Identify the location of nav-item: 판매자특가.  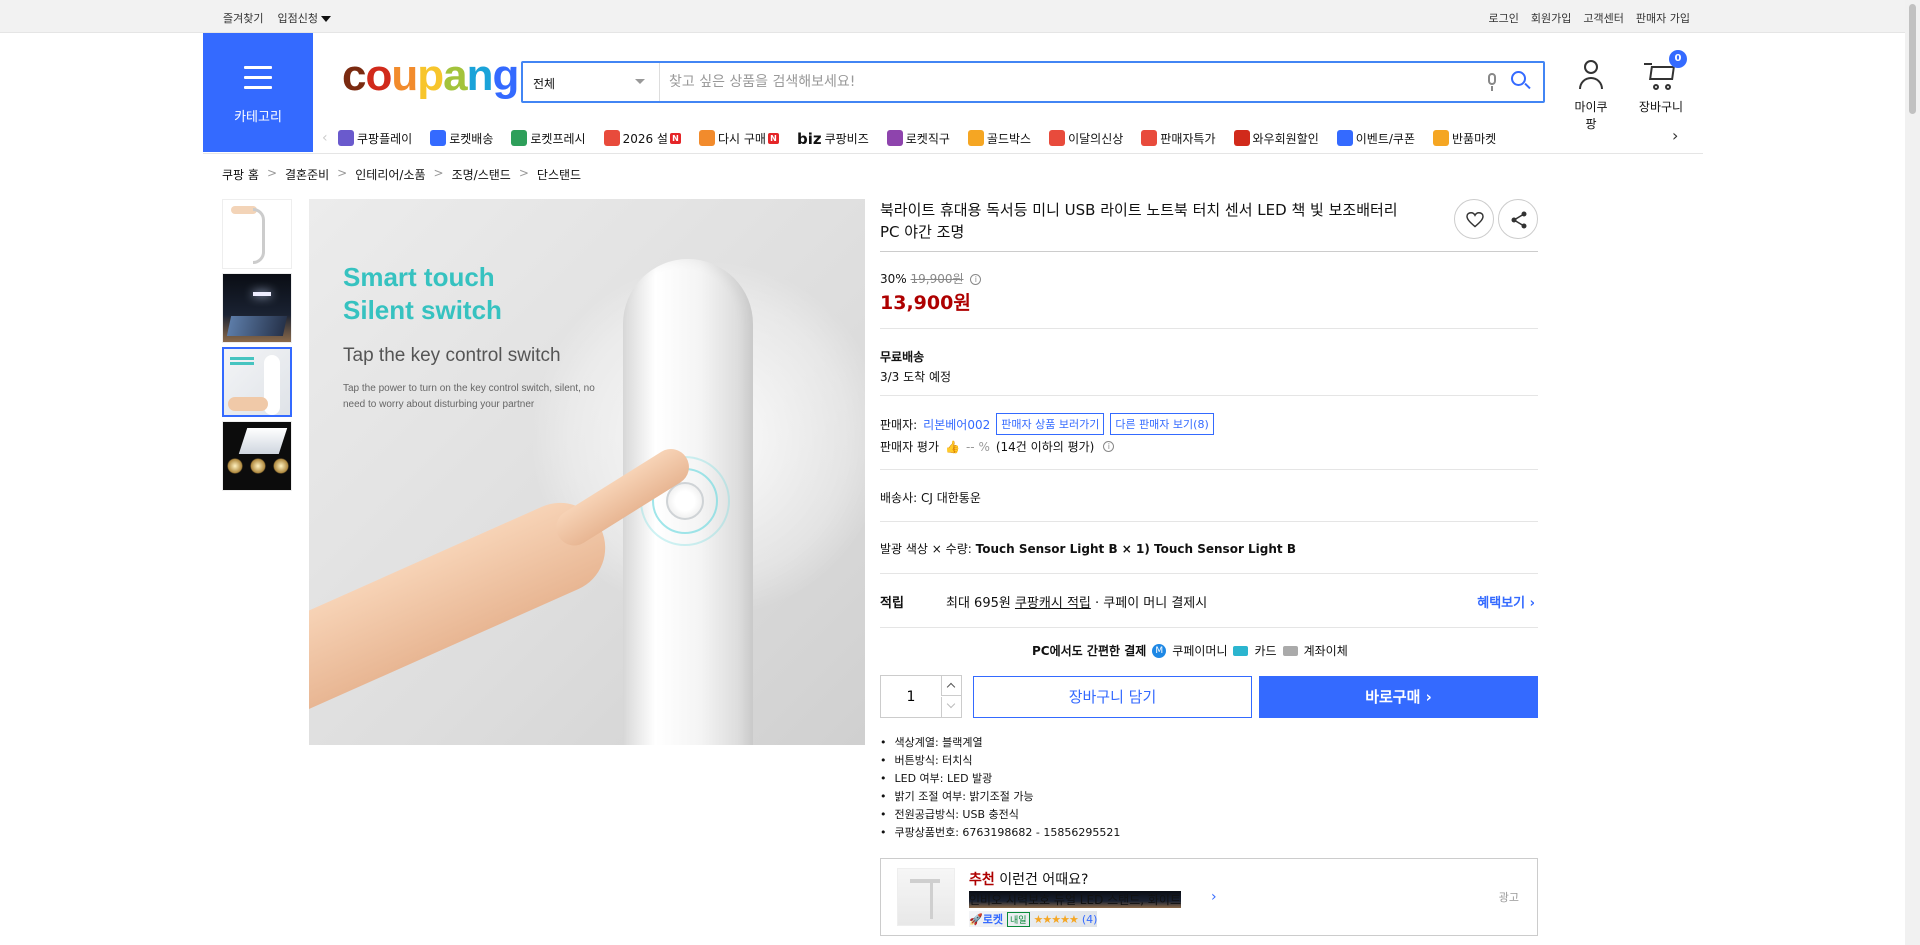
(1178, 138).